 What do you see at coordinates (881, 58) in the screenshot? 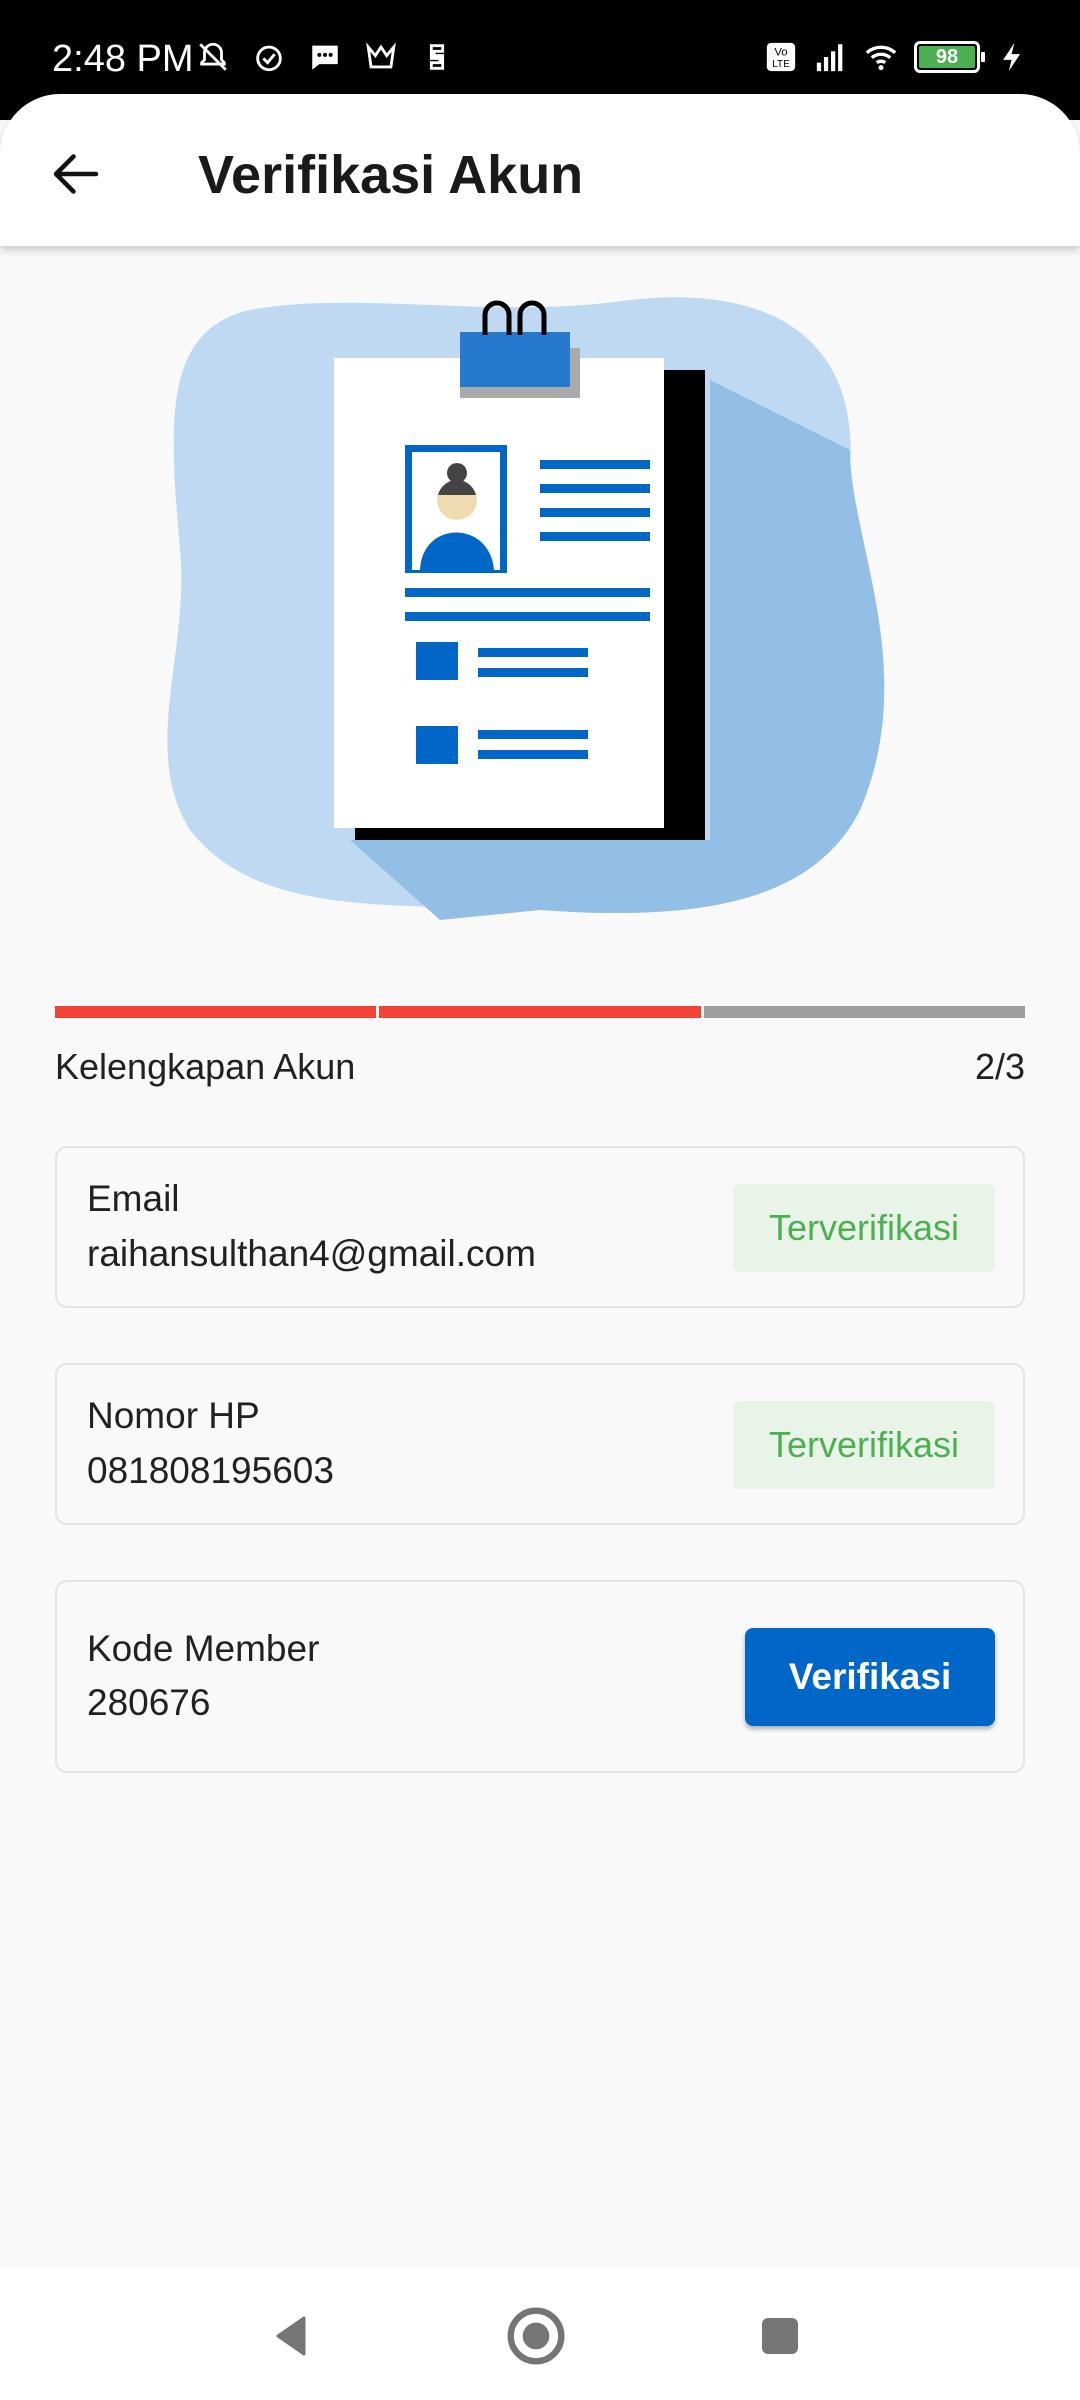
I see `wifi-icon` at bounding box center [881, 58].